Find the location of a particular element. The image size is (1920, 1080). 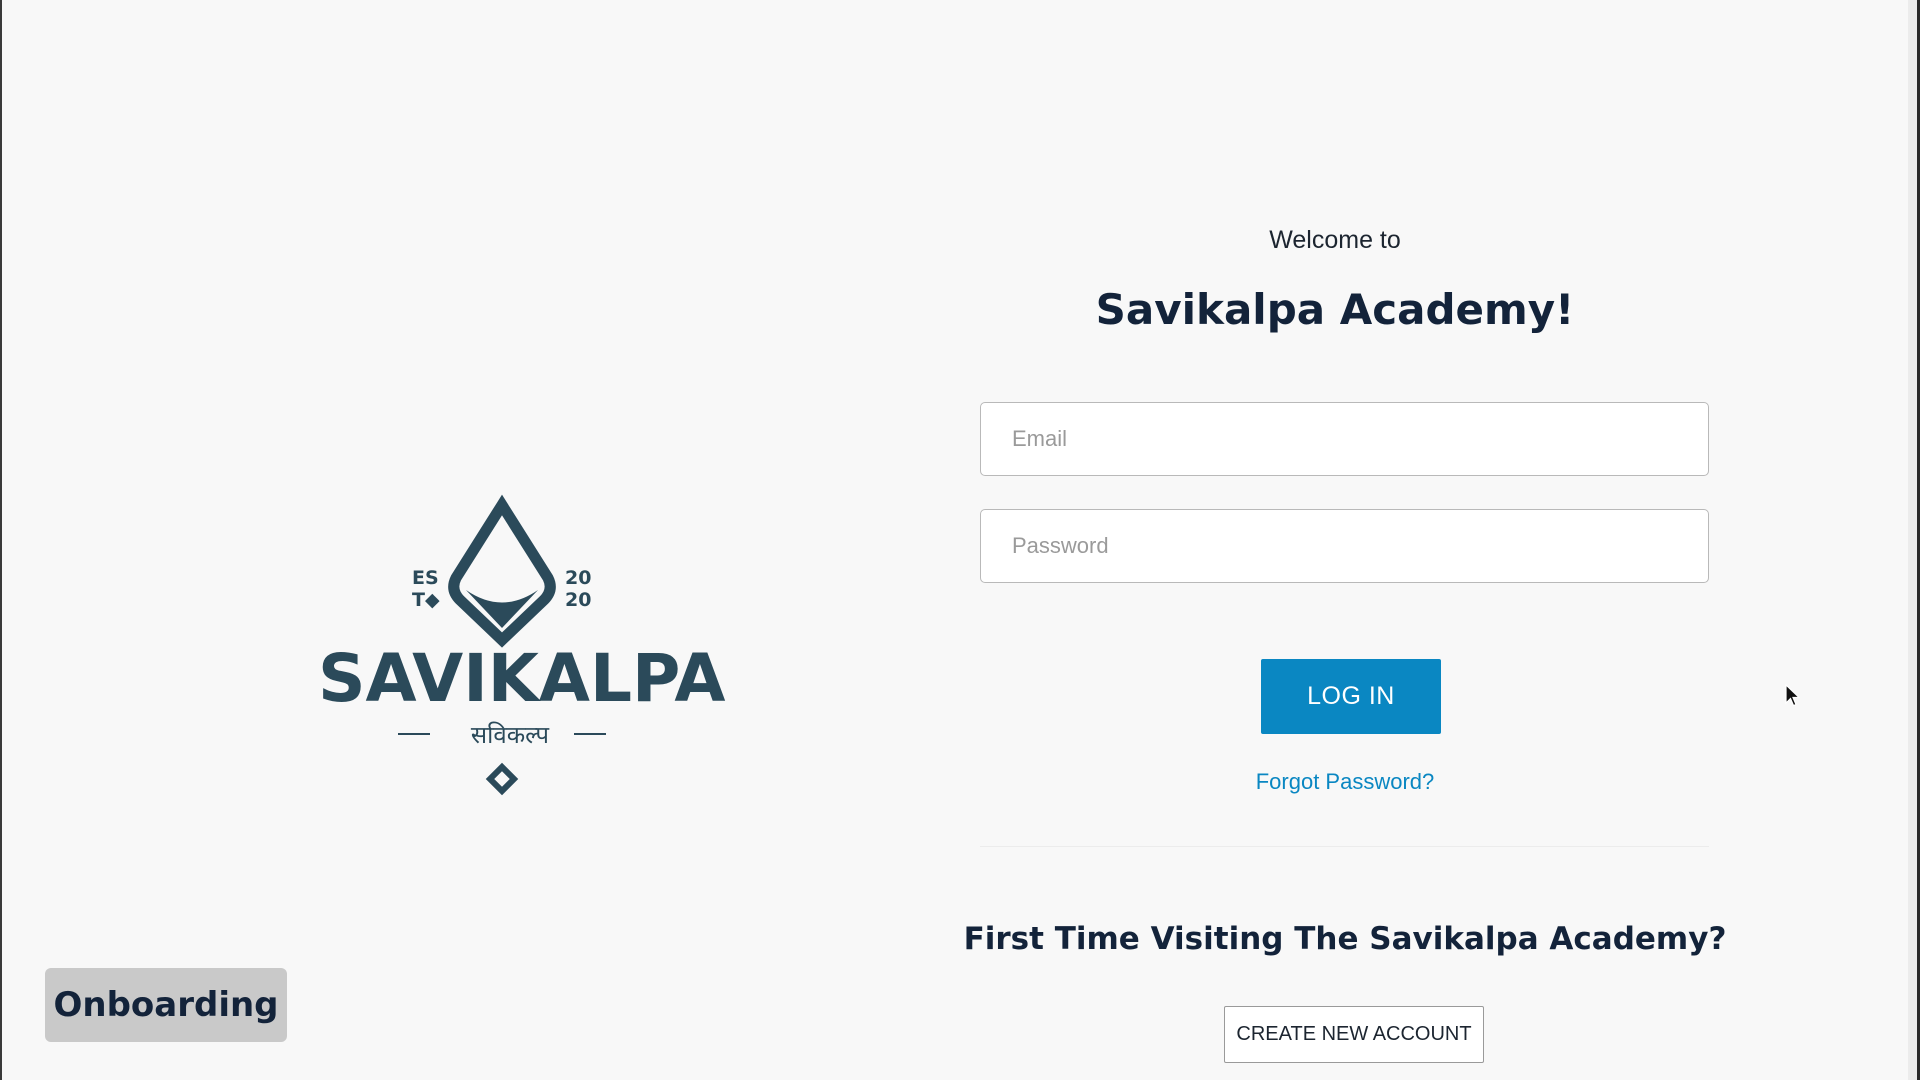

logo-dash-right is located at coordinates (590, 734).